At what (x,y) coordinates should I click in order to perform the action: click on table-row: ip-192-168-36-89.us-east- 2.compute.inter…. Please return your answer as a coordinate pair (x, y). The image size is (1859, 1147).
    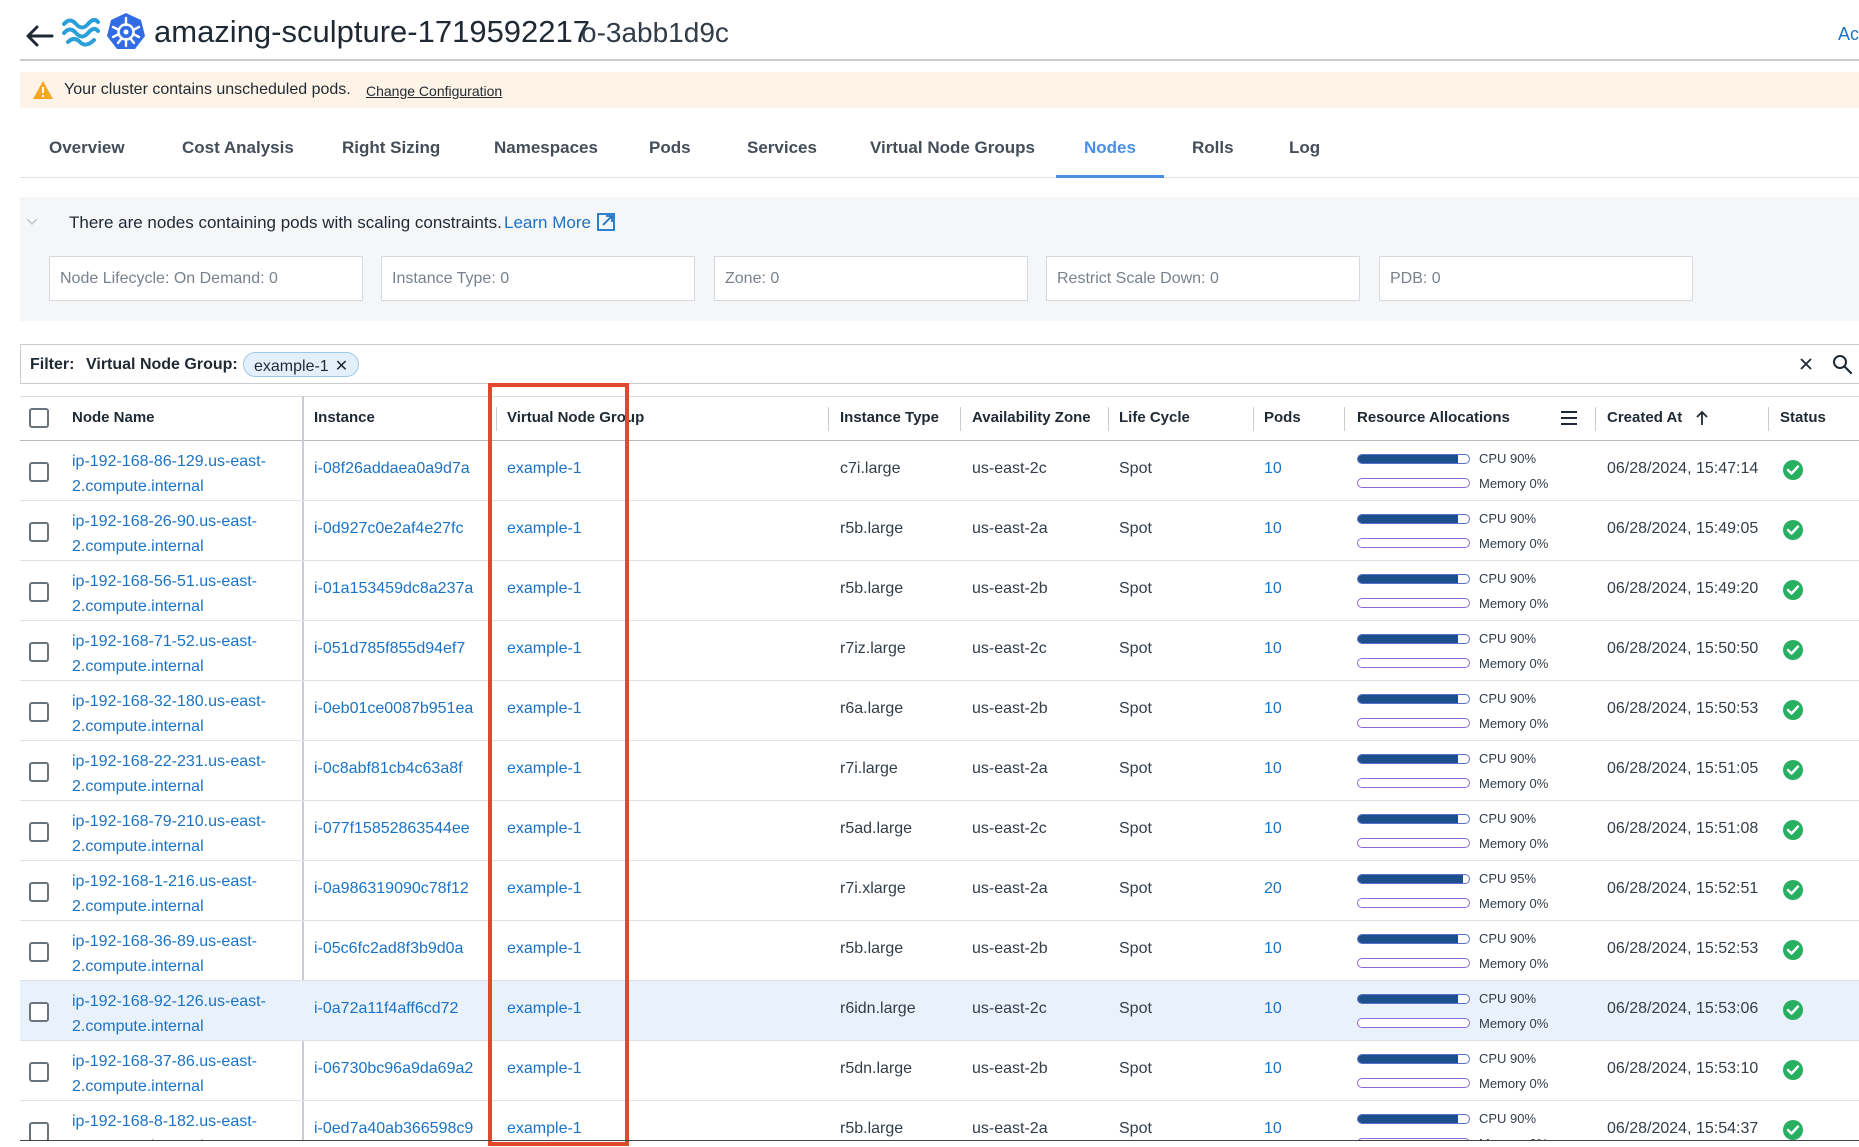
    Looking at the image, I should click on (939, 951).